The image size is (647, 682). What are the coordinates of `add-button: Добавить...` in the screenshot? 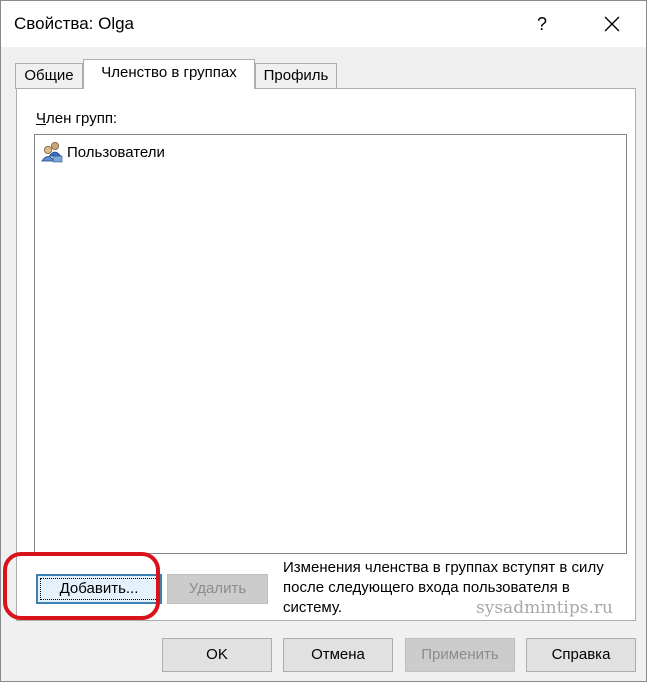 It's located at (99, 589).